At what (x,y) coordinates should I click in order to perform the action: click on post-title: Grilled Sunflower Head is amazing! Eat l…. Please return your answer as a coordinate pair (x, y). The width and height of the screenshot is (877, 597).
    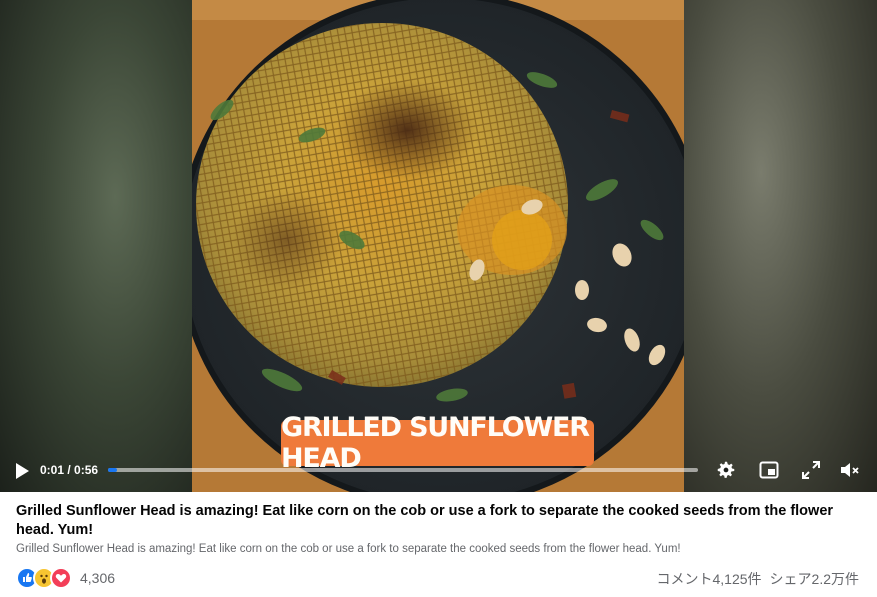
    Looking at the image, I should click on (425, 520).